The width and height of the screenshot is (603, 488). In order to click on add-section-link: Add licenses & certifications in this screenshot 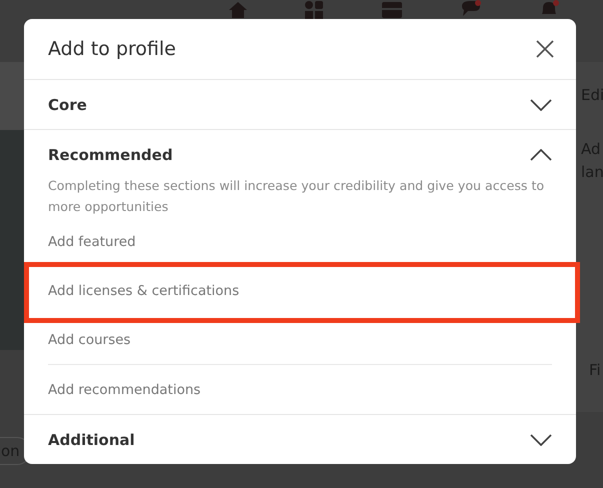, I will do `click(144, 290)`.